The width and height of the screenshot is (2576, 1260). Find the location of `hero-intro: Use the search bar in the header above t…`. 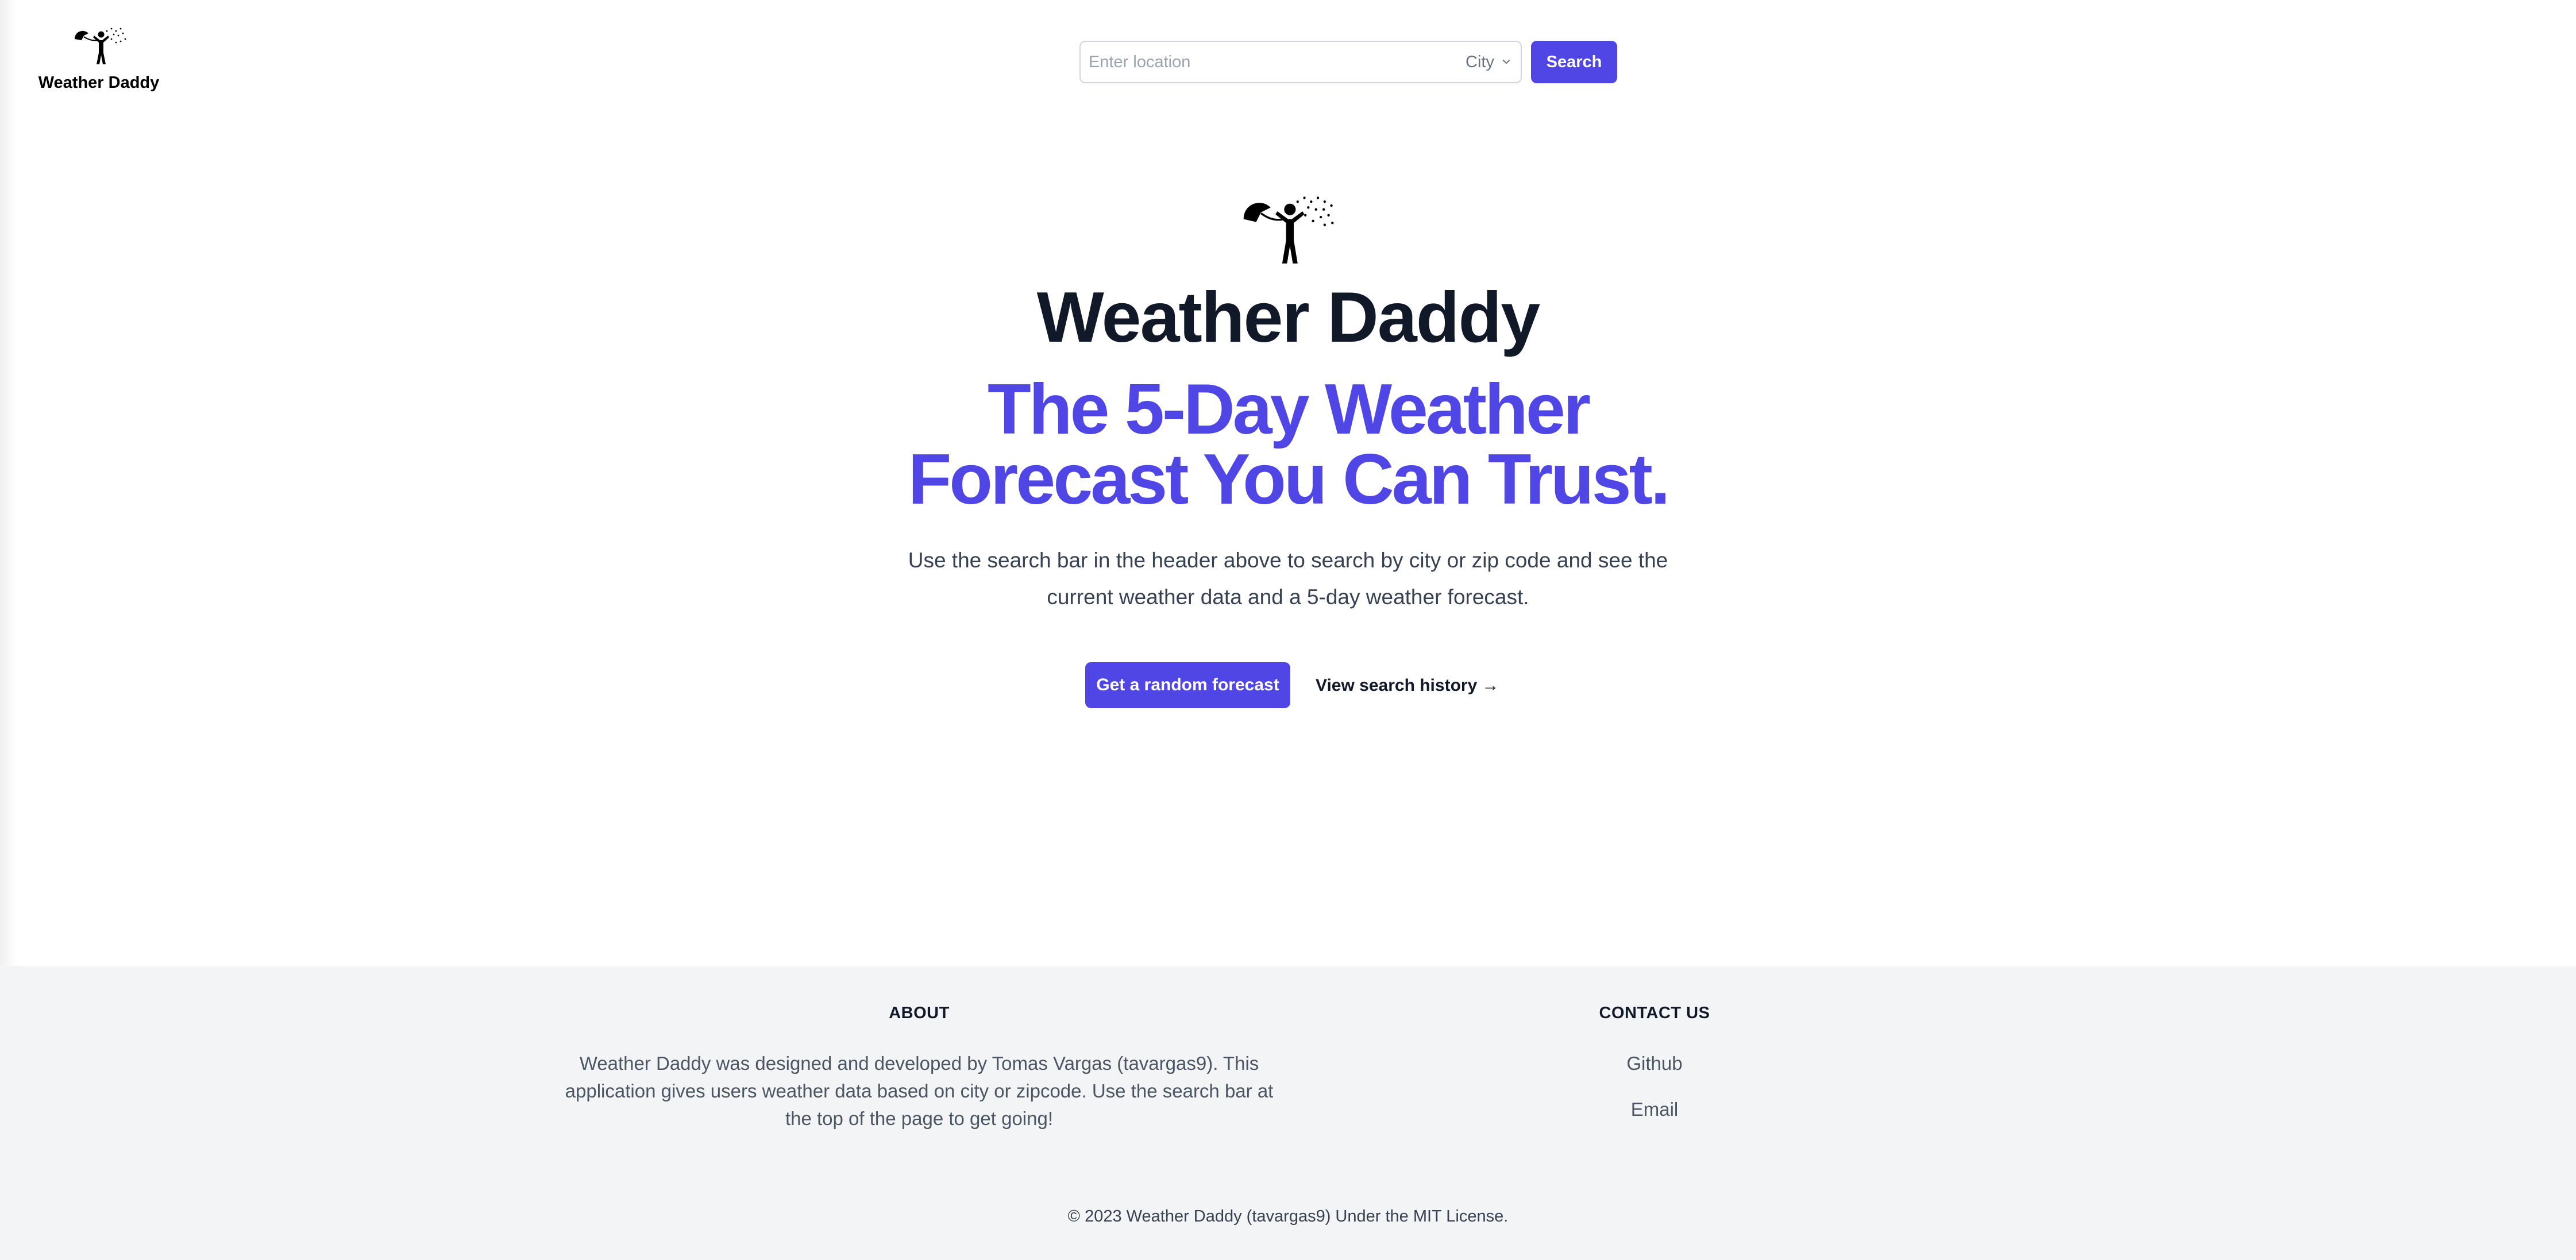

hero-intro: Use the search bar in the header above t… is located at coordinates (1288, 579).